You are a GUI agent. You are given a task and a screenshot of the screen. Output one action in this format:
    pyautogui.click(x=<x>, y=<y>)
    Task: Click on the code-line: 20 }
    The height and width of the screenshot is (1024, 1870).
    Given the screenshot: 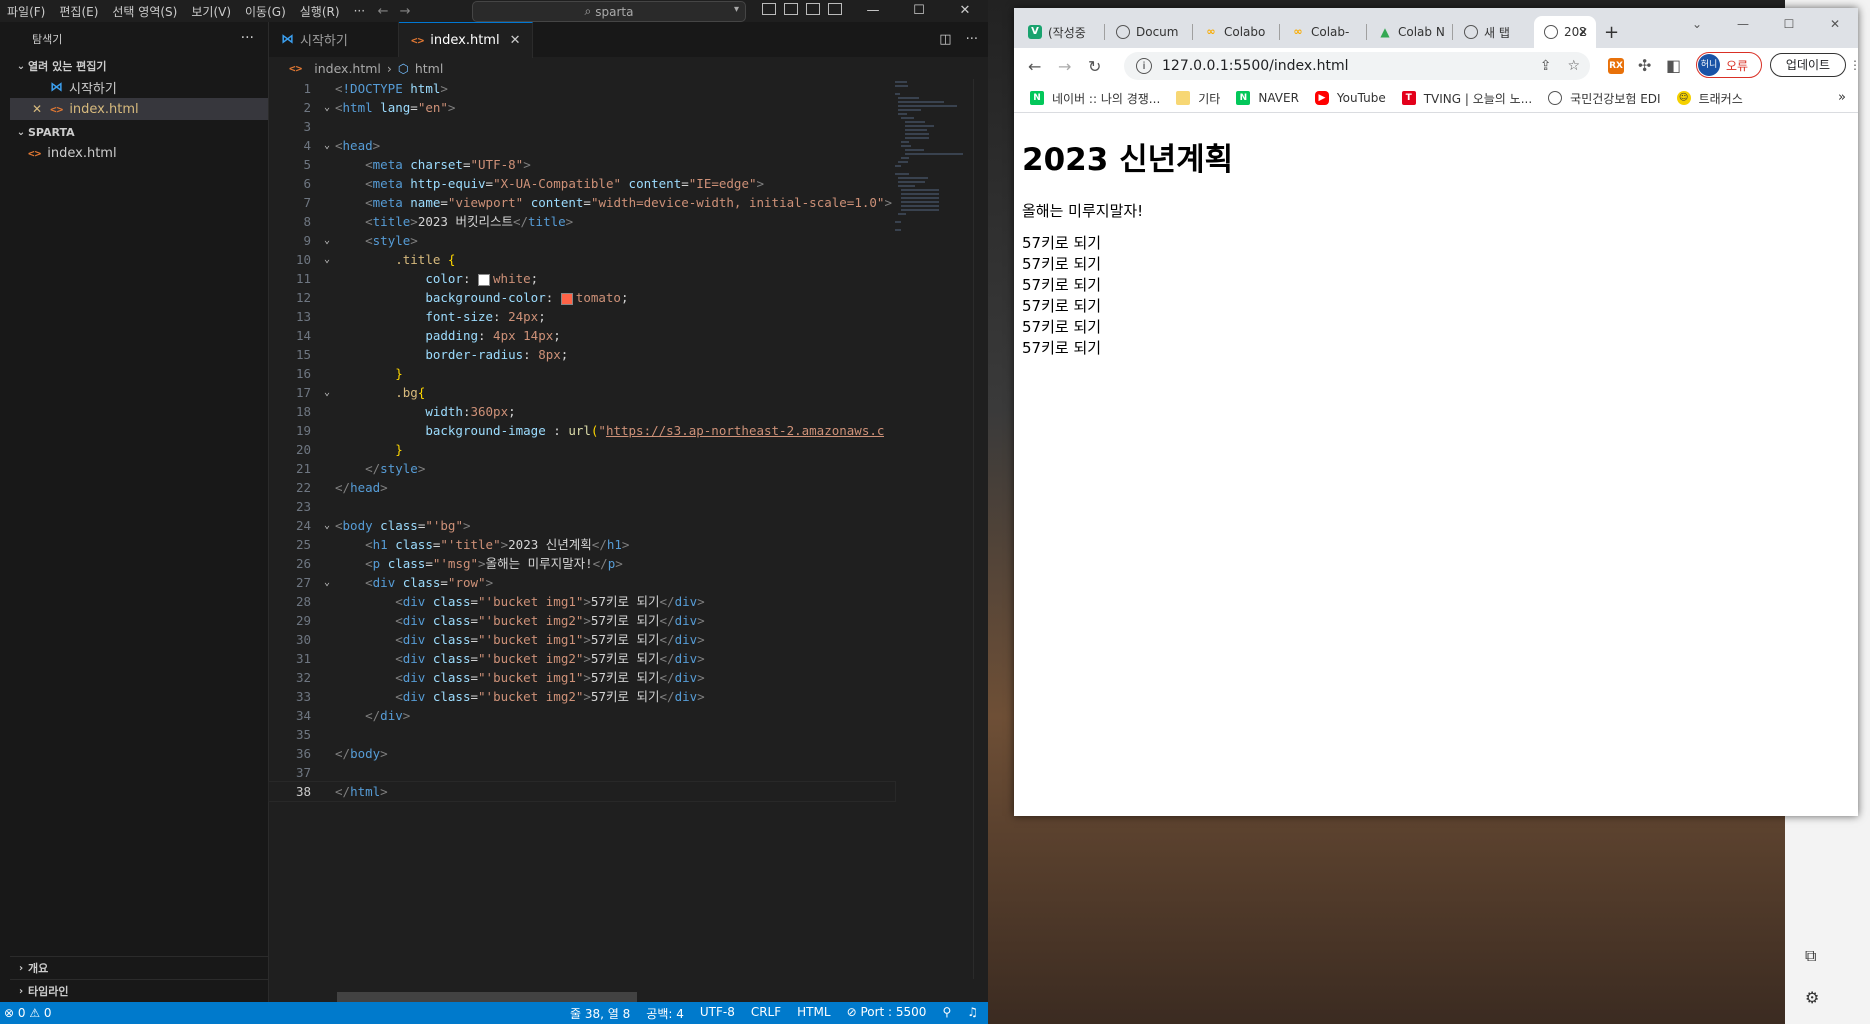 What is the action you would take?
    pyautogui.click(x=582, y=449)
    